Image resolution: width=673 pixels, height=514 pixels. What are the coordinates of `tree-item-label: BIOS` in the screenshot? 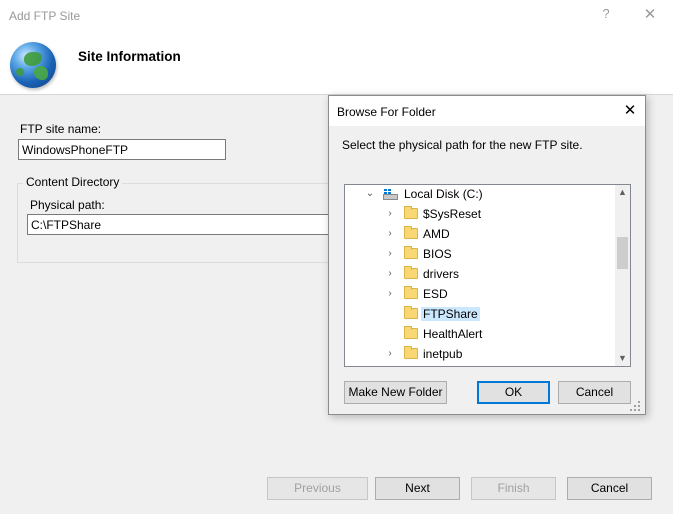 It's located at (437, 254).